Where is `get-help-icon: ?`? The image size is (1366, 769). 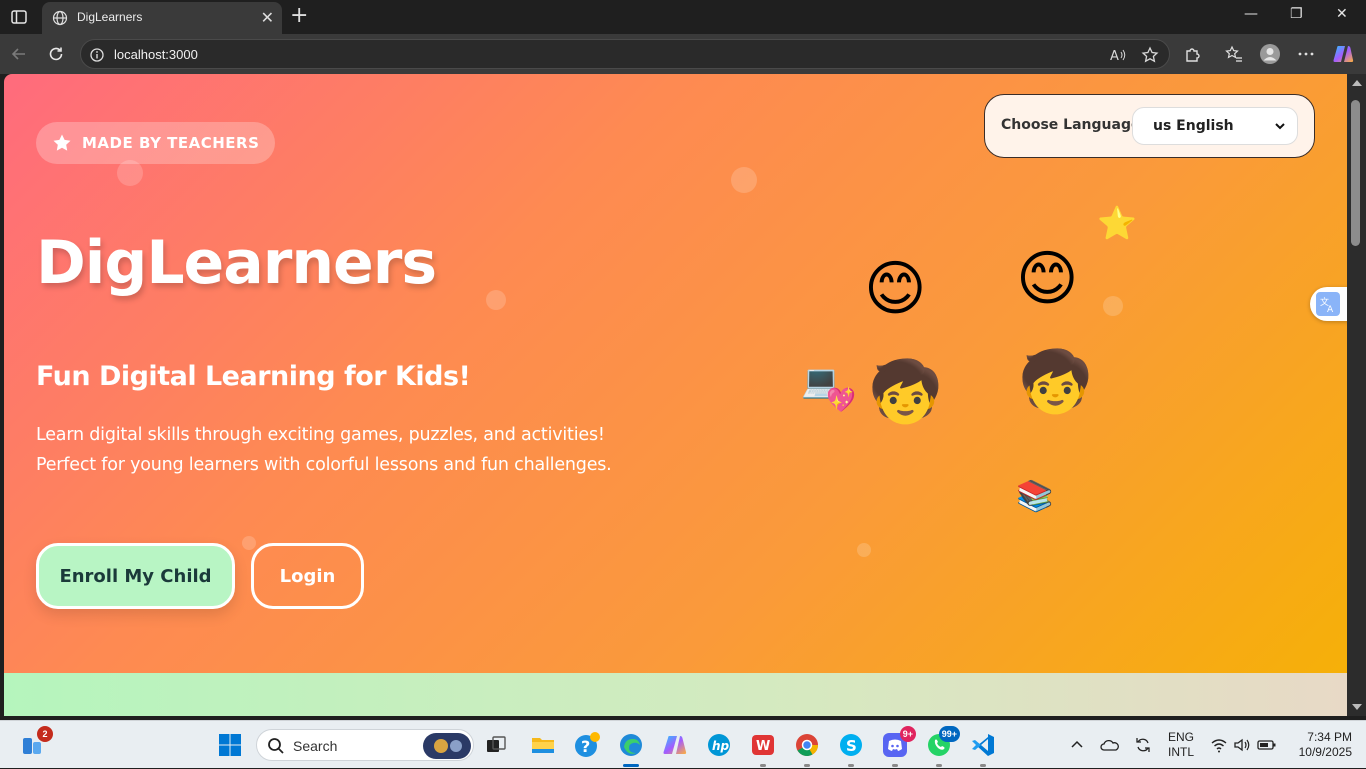
get-help-icon: ? is located at coordinates (587, 745).